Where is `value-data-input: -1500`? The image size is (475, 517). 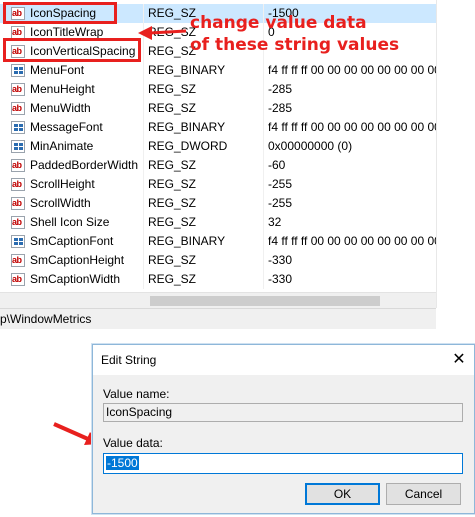
value-data-input: -1500 is located at coordinates (283, 463).